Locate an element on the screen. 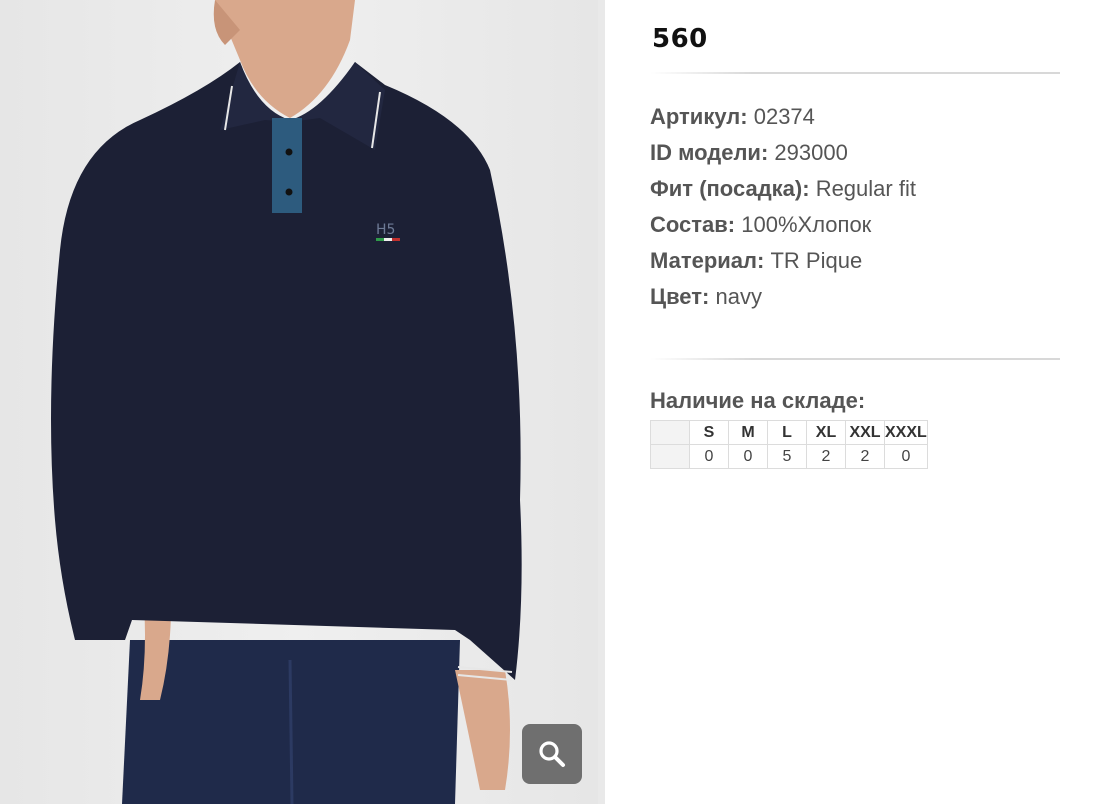 Image resolution: width=1099 pixels, height=804 pixels. attribute-label: ID модели: is located at coordinates (709, 152).